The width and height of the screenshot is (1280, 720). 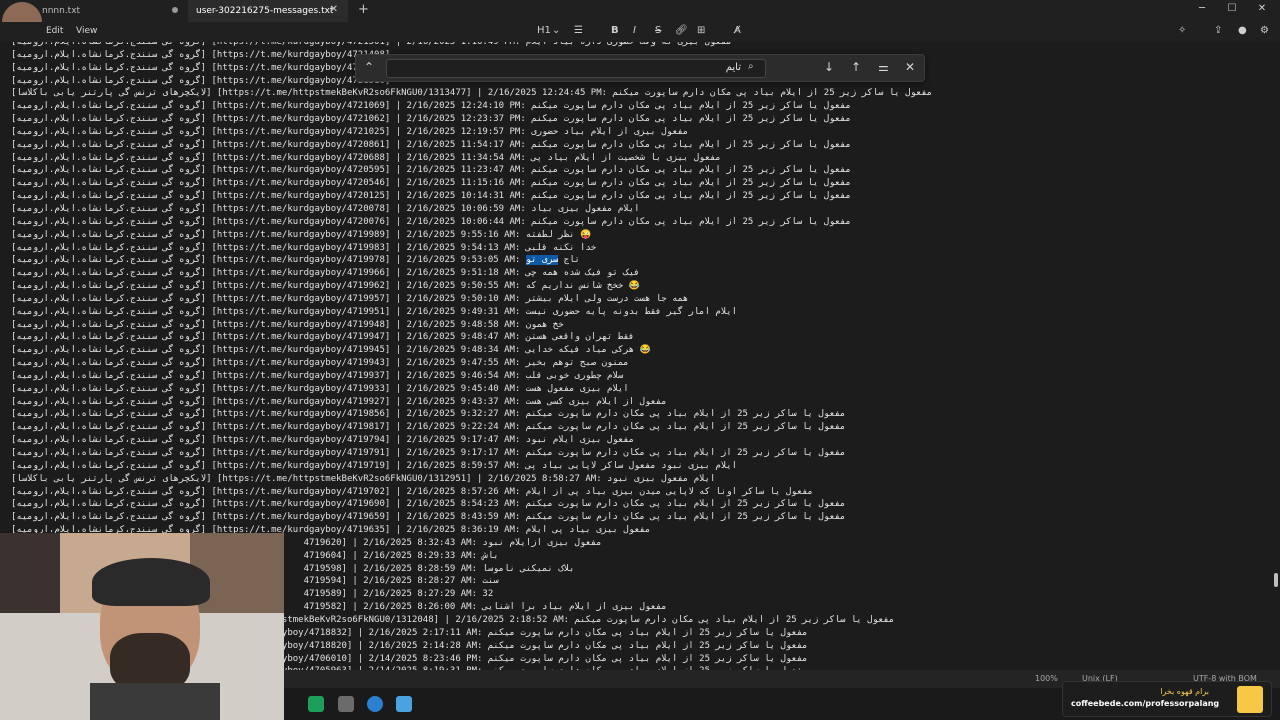 I want to click on strikethrough-icon: S, so click(x=658, y=30).